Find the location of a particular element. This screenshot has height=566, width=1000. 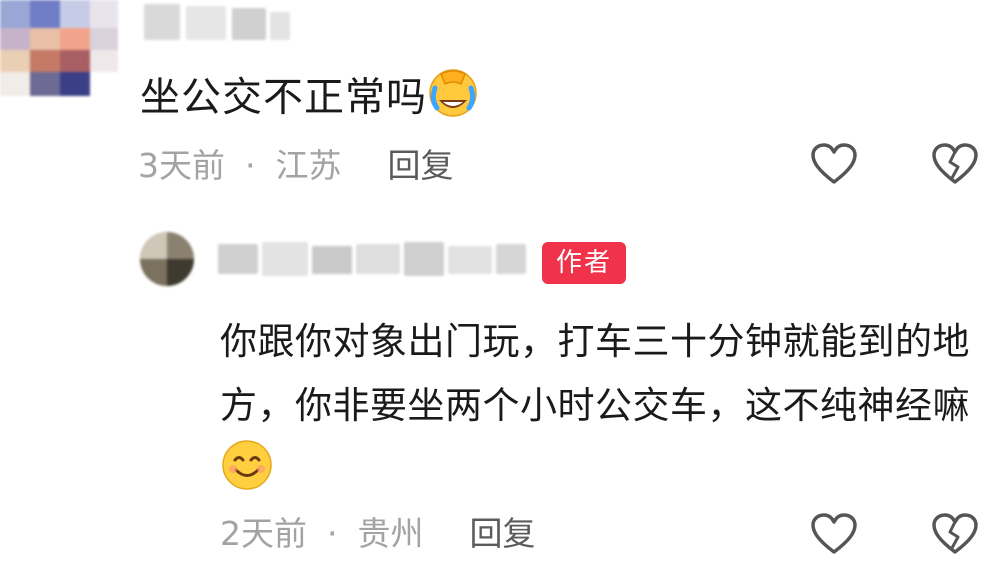

username-redacted is located at coordinates (215, 22).